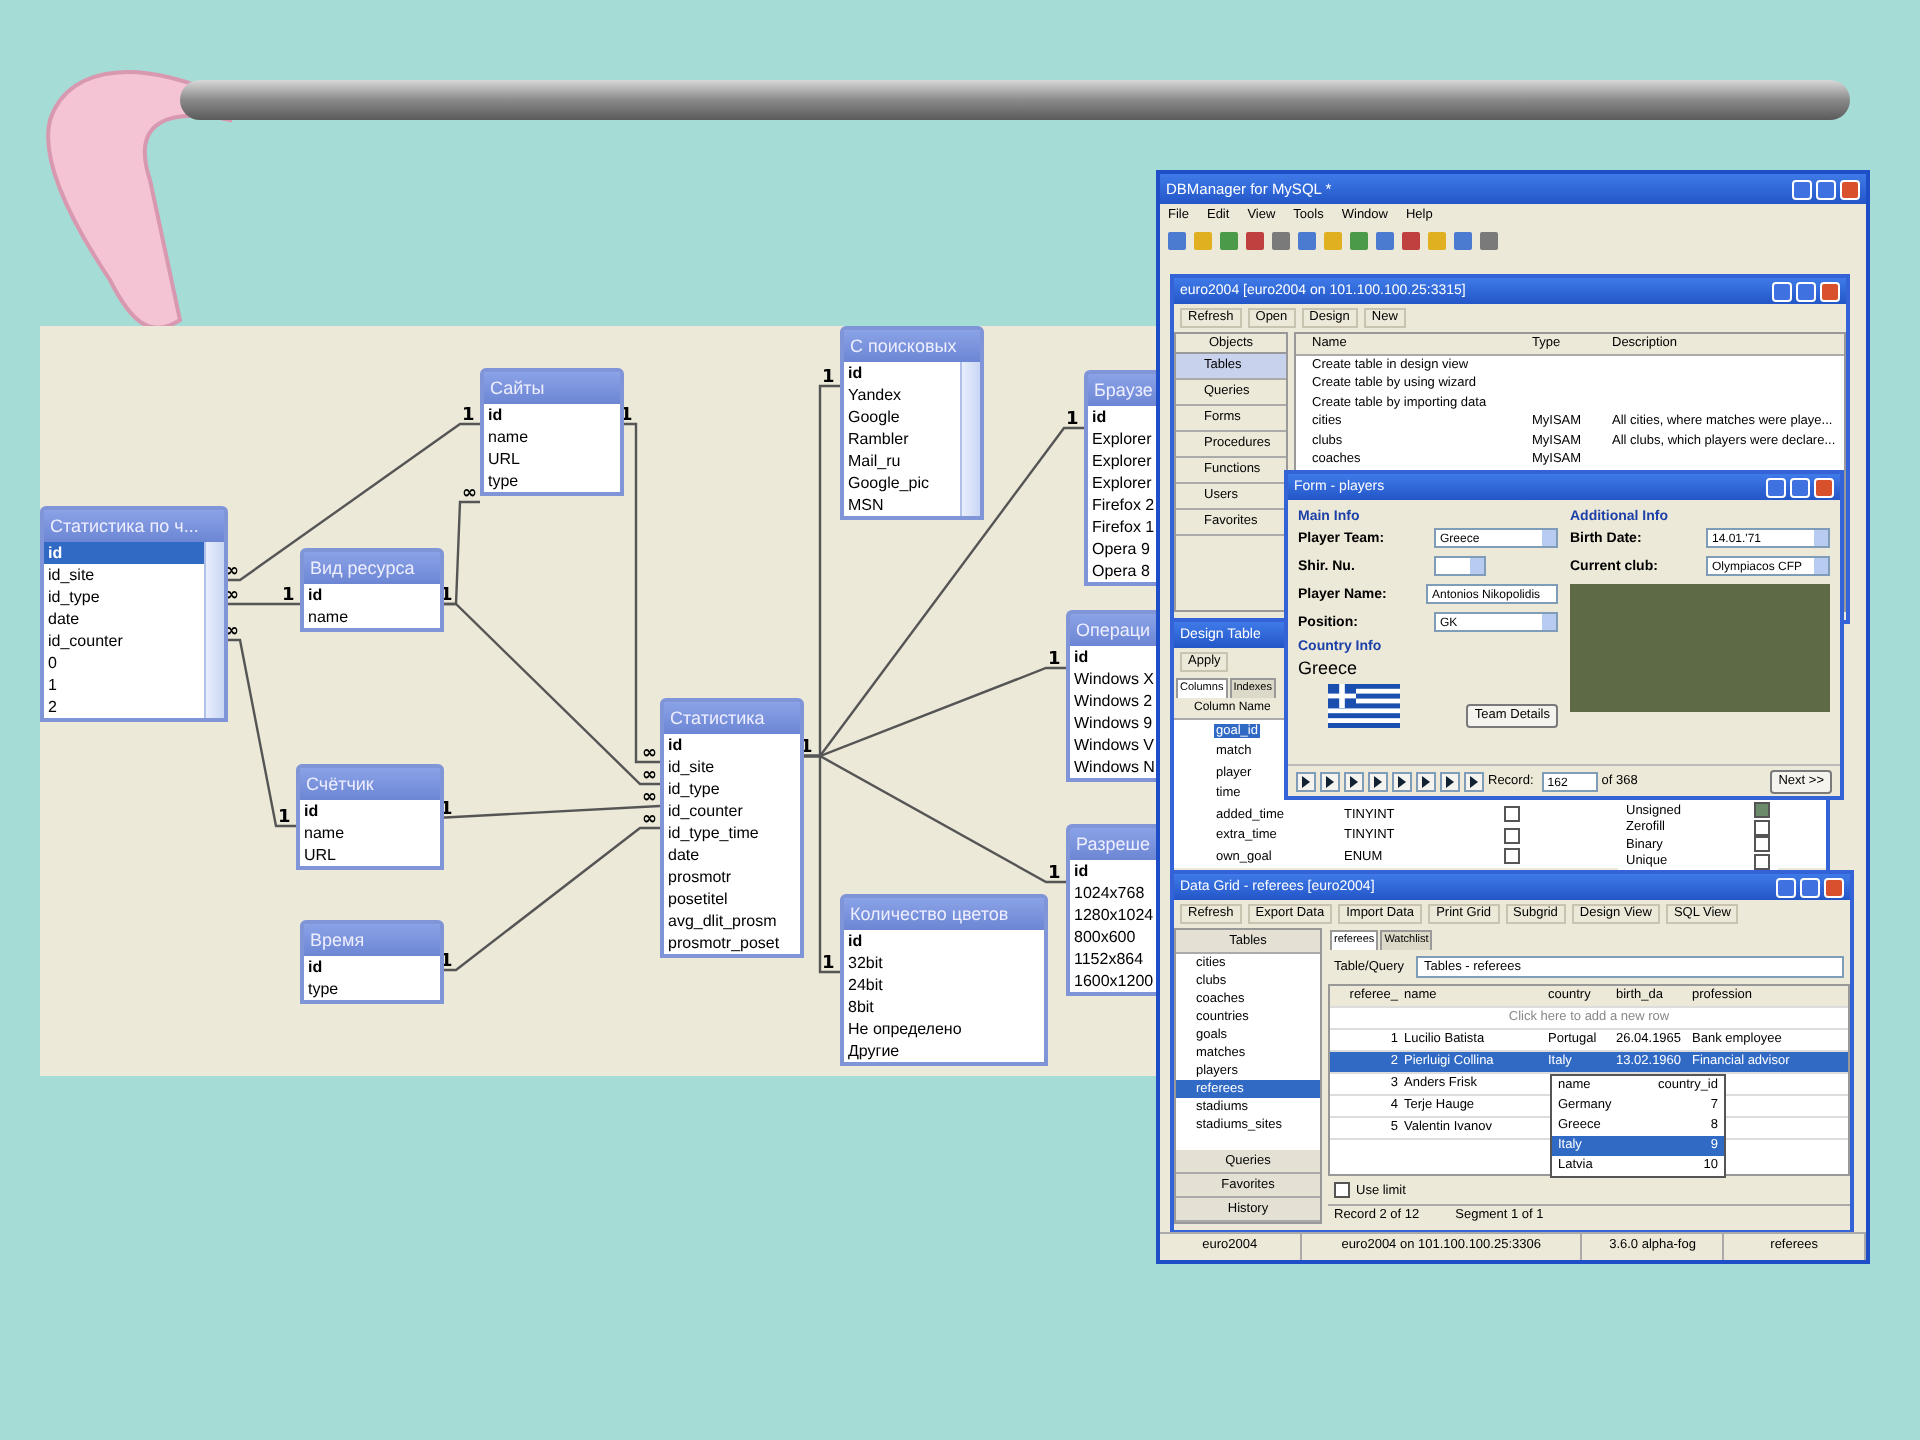 This screenshot has width=1920, height=1440. What do you see at coordinates (732, 943) in the screenshot?
I see `field-name: prosmotr_poset` at bounding box center [732, 943].